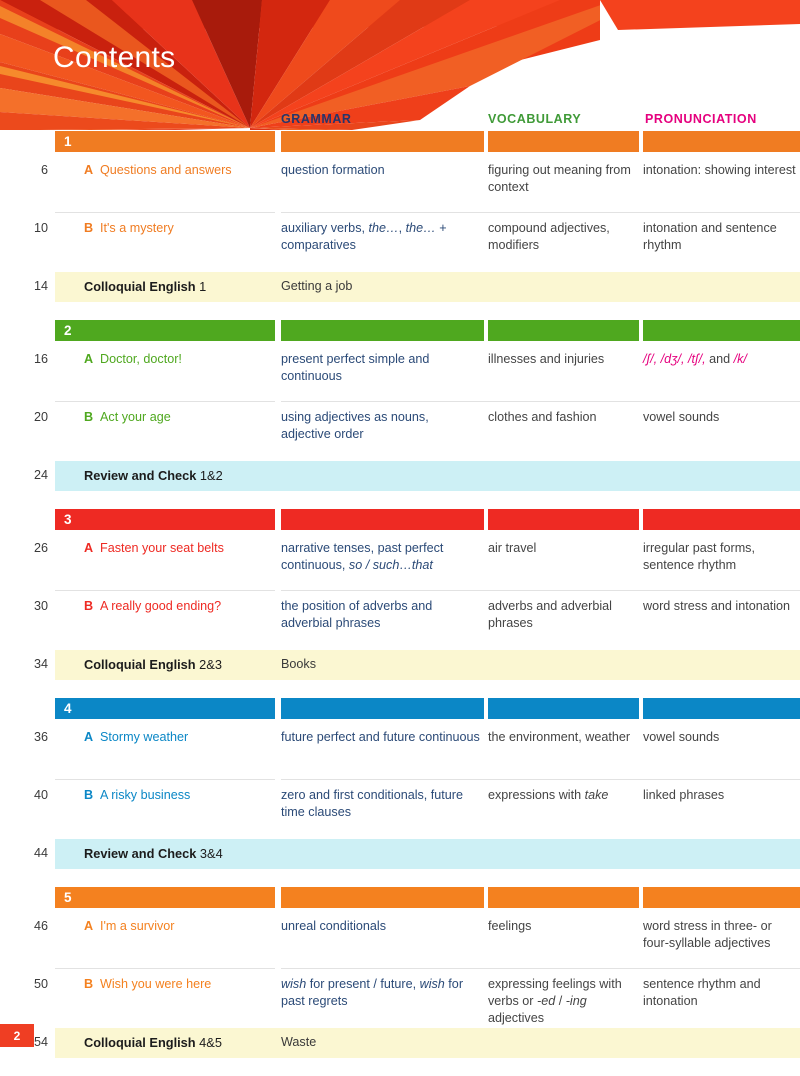 The height and width of the screenshot is (1076, 800). Describe the element at coordinates (400, 1043) in the screenshot. I see `special-row: 54 Colloquial English 4&5 Waste` at that location.